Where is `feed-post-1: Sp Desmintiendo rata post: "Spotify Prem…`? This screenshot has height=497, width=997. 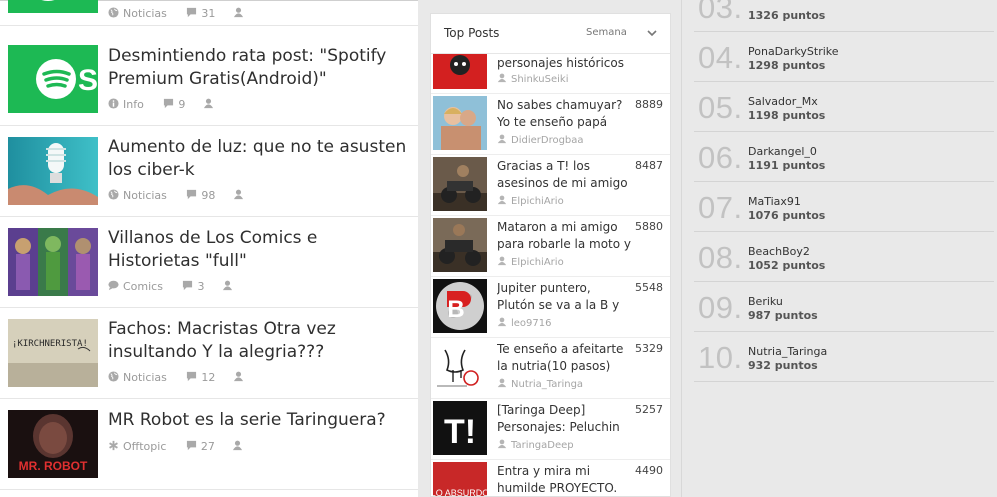
feed-post-1: Sp Desmintiendo rata post: "Spotify Prem… is located at coordinates (209, 80).